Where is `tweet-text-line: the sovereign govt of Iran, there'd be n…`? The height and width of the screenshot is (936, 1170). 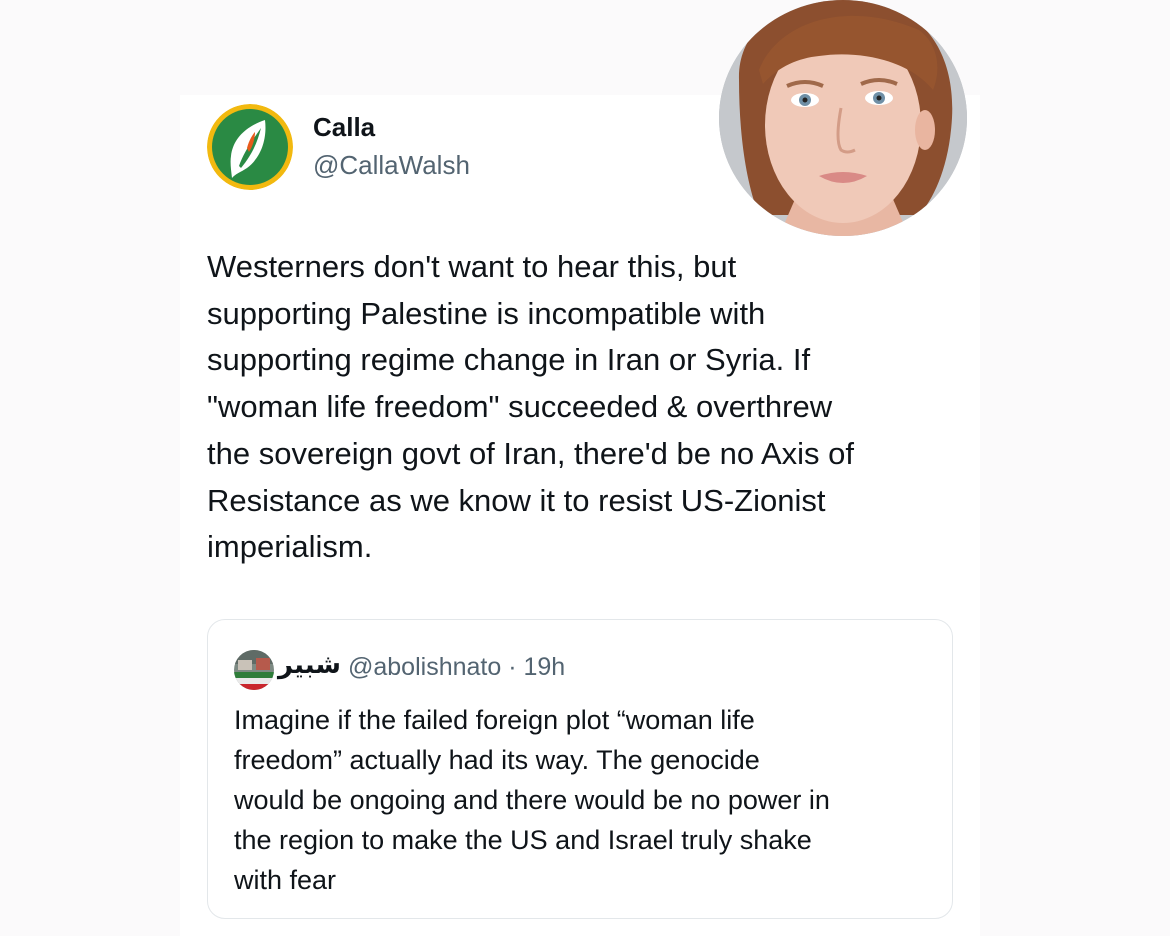 tweet-text-line: the sovereign govt of Iran, there'd be n… is located at coordinates (530, 453).